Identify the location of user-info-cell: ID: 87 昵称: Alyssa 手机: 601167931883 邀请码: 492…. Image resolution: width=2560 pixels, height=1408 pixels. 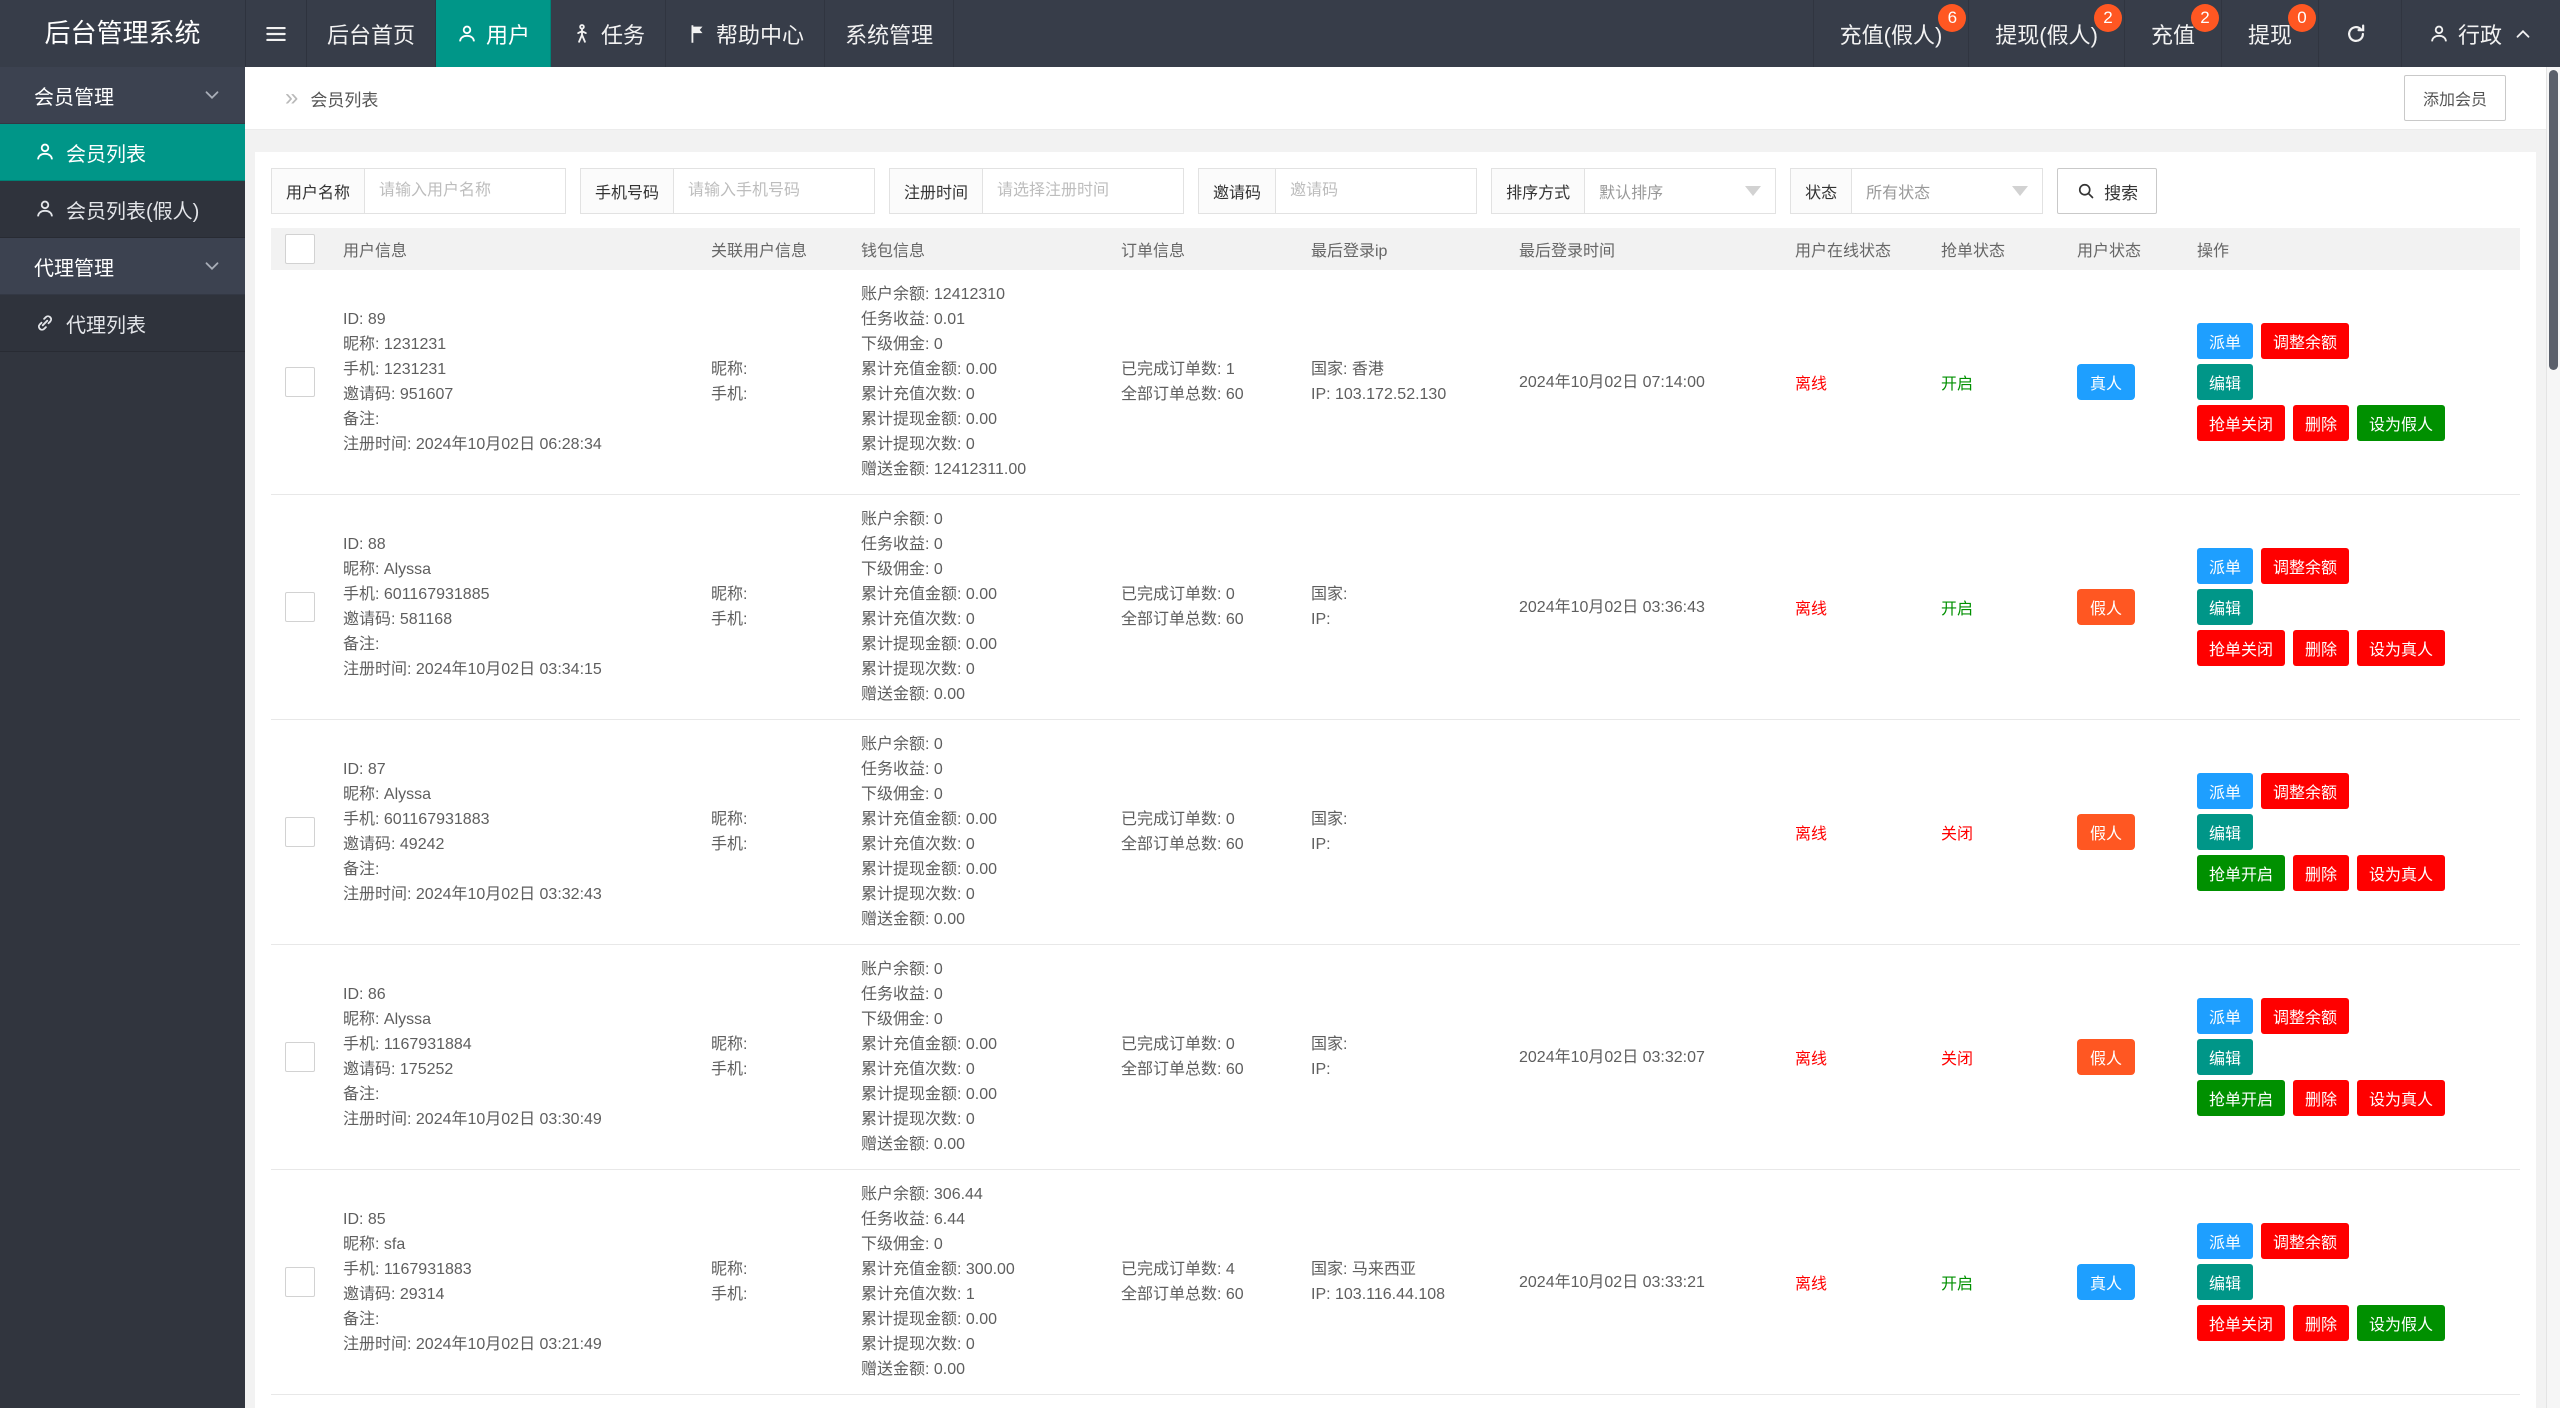
(513, 832).